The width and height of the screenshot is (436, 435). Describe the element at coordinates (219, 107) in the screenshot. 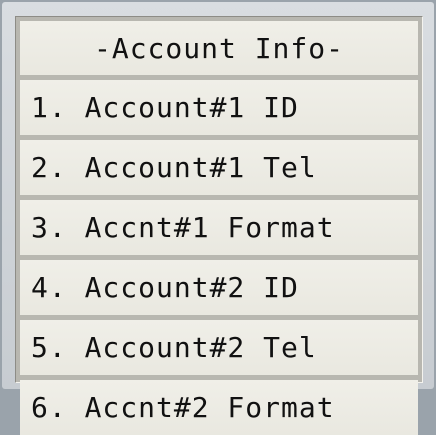

I see `menu-item-account1-id: 1. Account#1 ID` at that location.